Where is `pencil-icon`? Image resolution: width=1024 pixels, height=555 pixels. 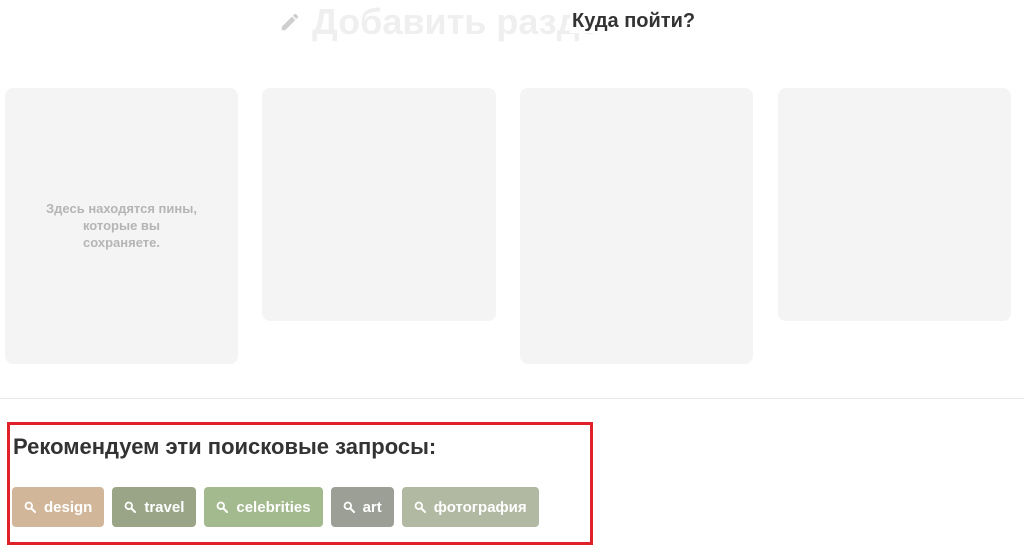 pencil-icon is located at coordinates (290, 22).